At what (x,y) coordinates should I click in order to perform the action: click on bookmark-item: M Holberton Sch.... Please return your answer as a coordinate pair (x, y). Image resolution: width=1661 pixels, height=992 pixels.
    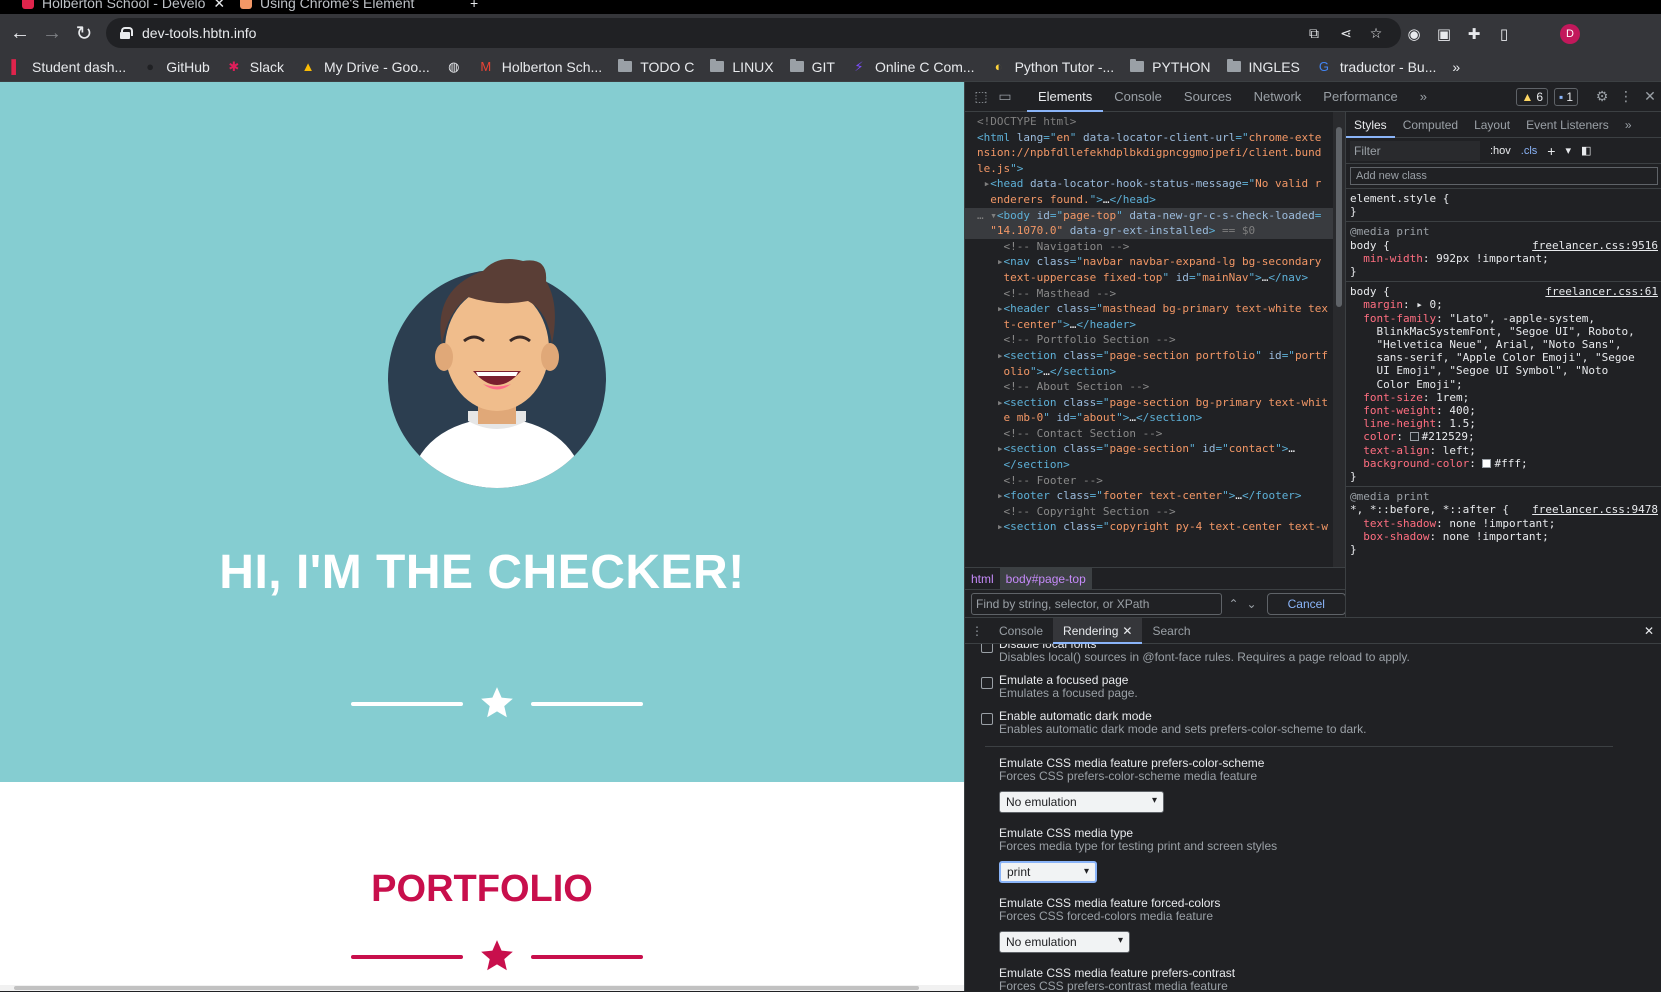
    Looking at the image, I should click on (540, 67).